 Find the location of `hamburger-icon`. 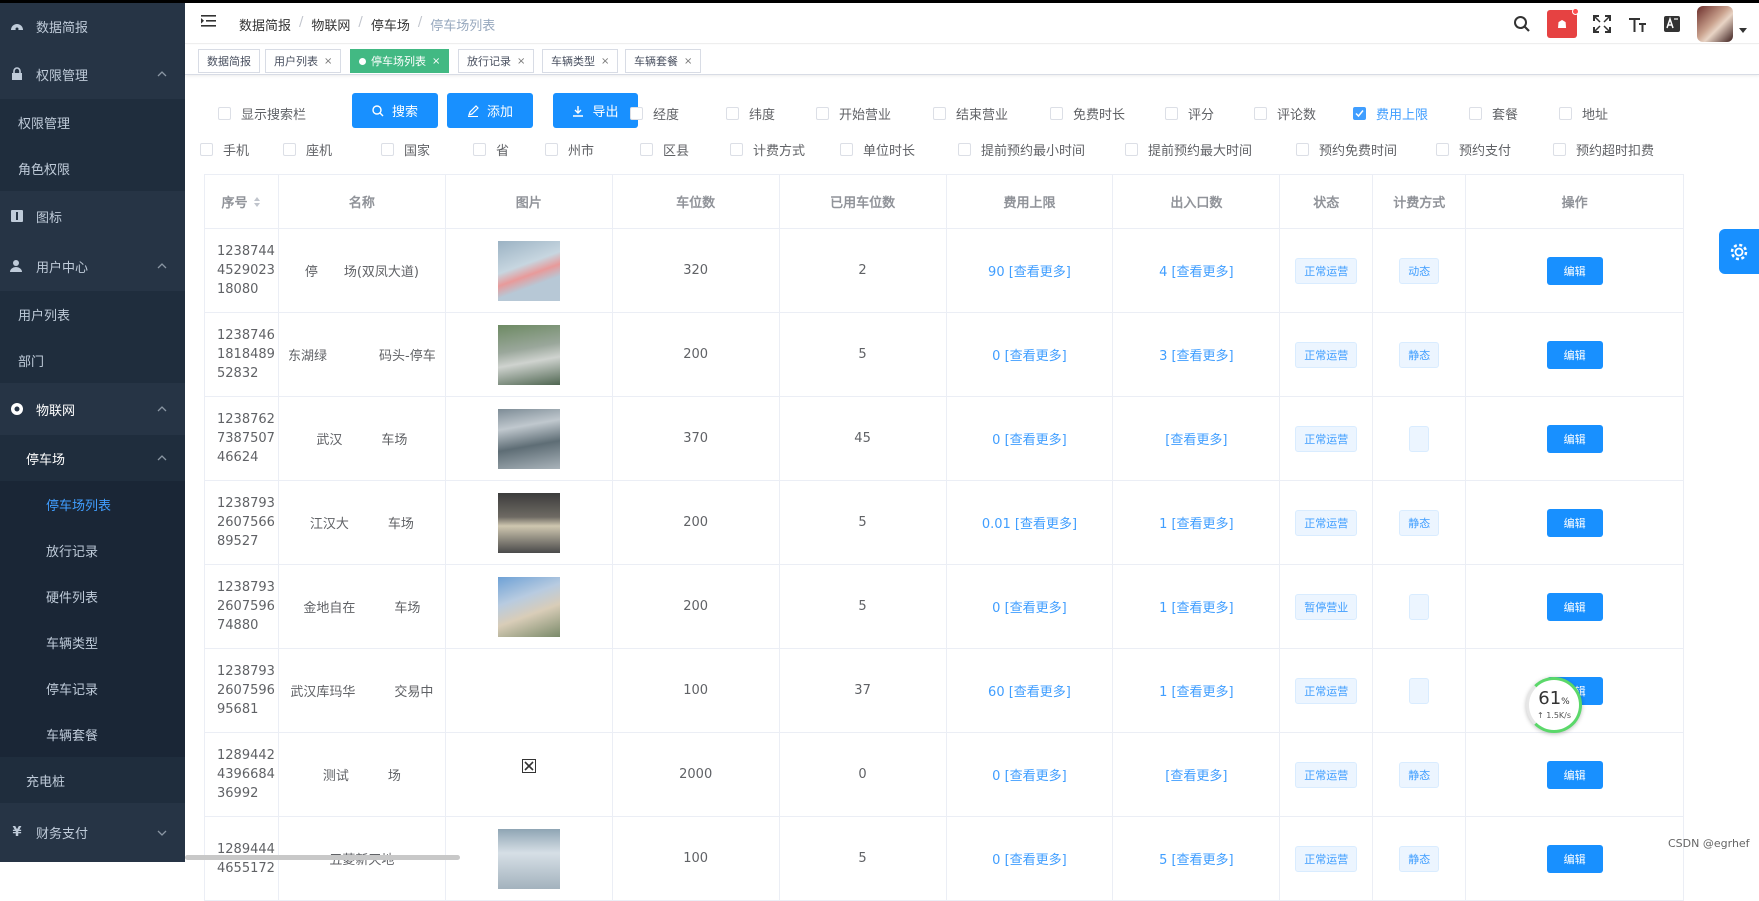

hamburger-icon is located at coordinates (209, 21).